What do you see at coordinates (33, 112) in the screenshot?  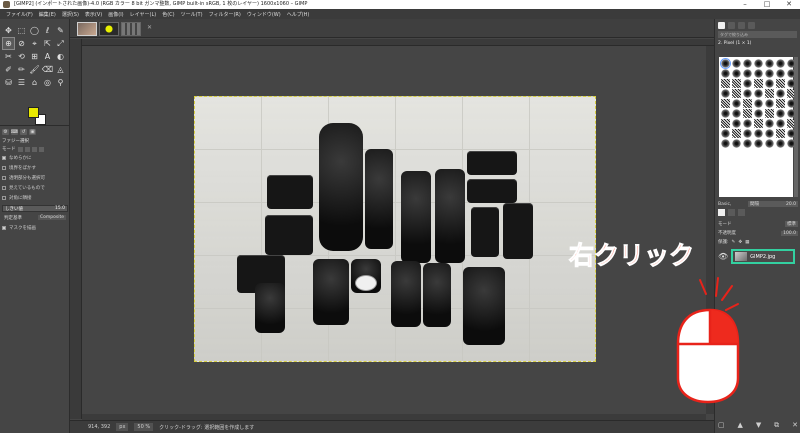 I see `foreground-color-swatch` at bounding box center [33, 112].